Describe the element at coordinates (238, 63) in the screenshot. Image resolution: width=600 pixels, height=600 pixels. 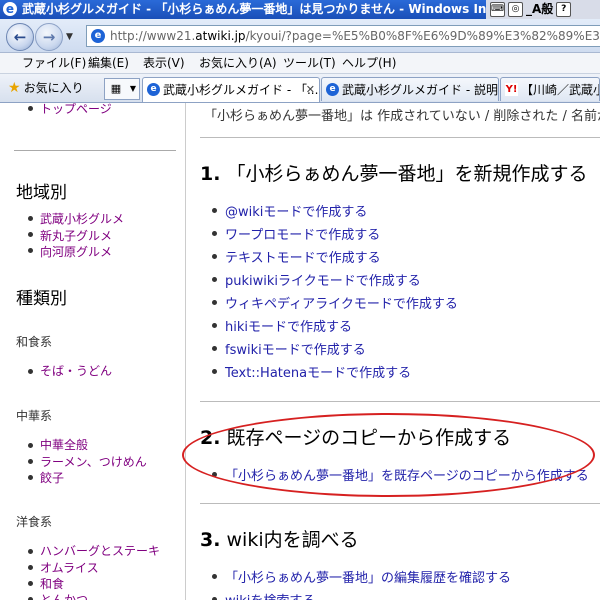
I see `menu-favorites: お気に入り(A)` at that location.